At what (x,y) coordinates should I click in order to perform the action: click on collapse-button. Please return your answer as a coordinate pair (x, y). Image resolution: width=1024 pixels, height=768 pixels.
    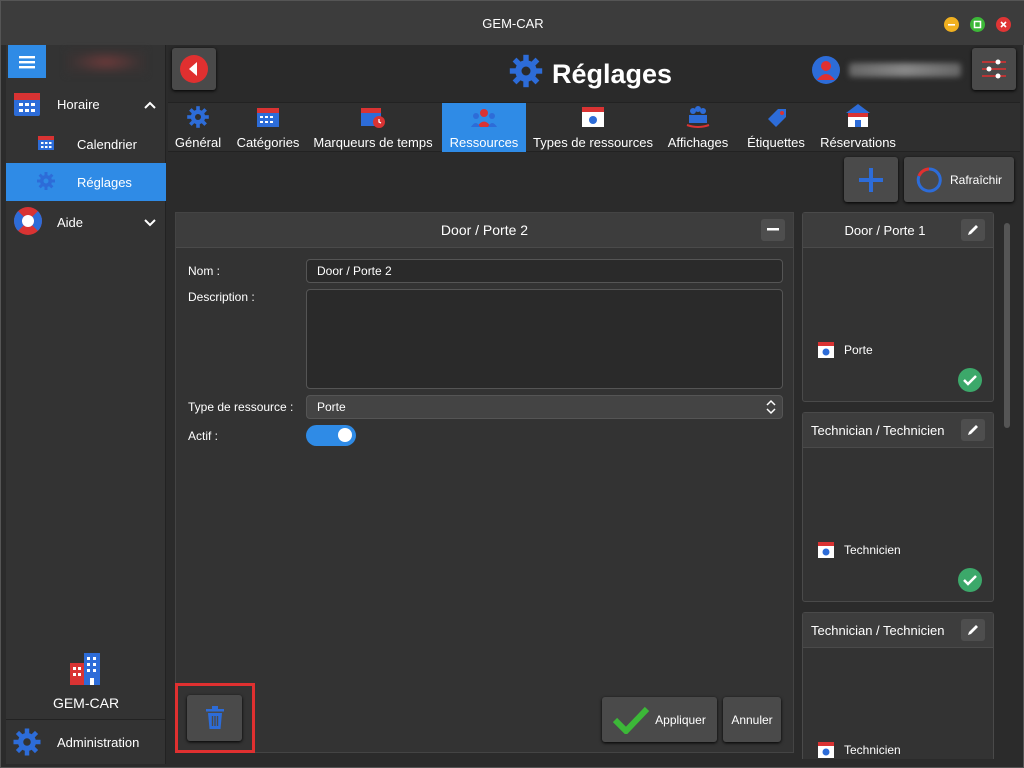
    Looking at the image, I should click on (773, 230).